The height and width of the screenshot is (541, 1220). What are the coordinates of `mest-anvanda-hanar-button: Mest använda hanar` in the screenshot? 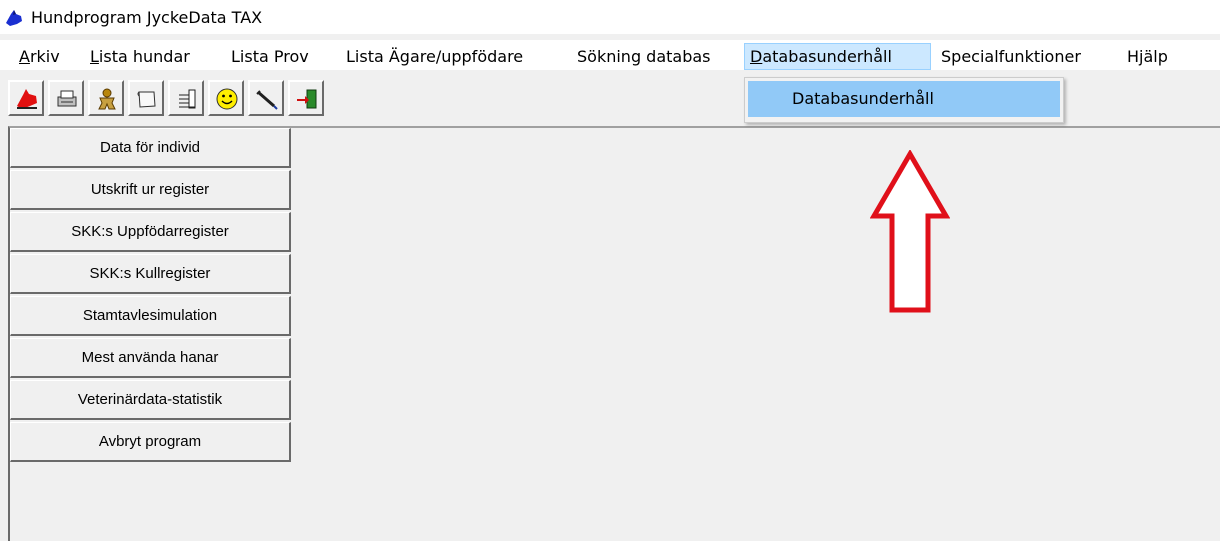 It's located at (150, 358).